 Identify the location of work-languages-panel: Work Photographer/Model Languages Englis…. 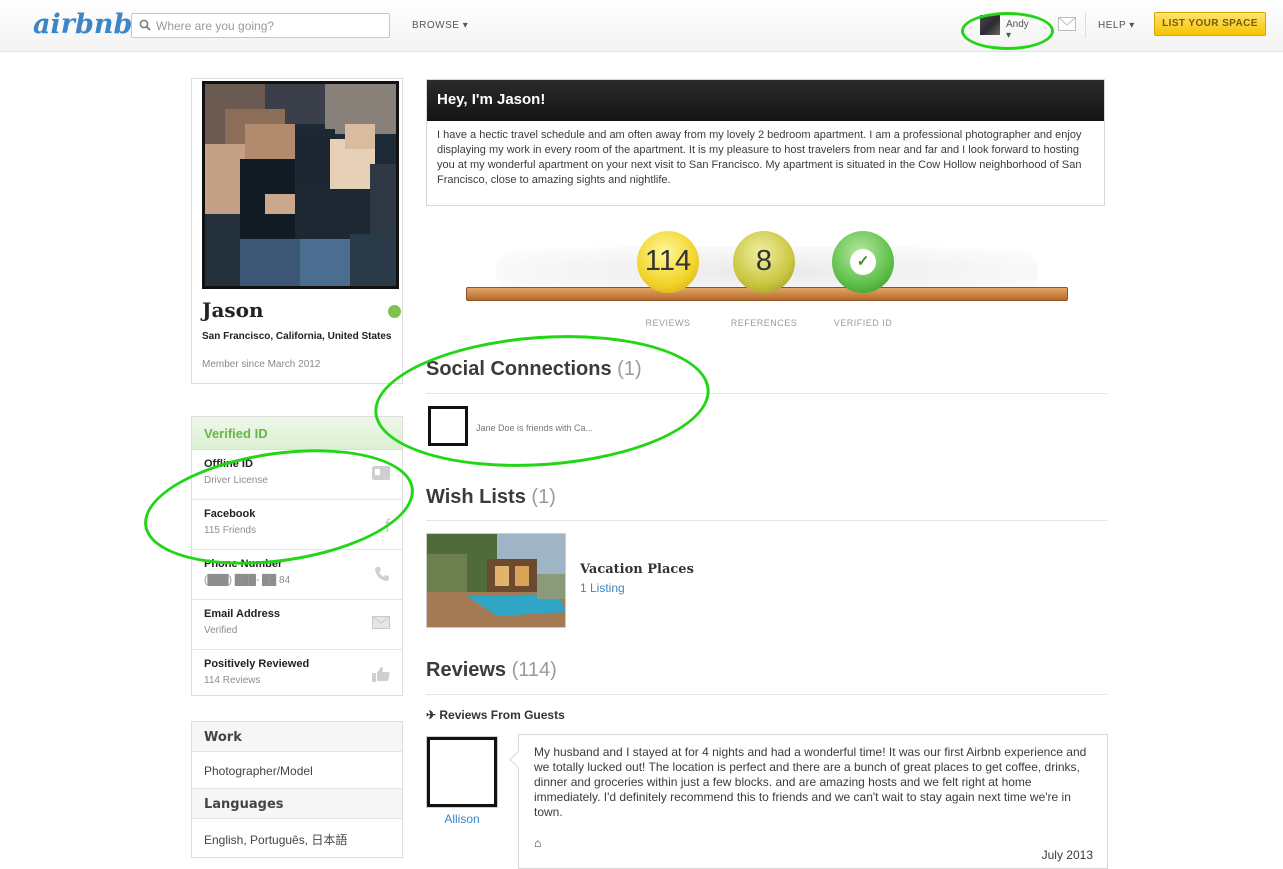
(297, 789).